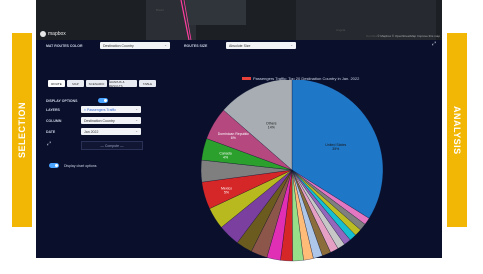 This screenshot has width=483, height=274. I want to click on analysis-panel-tab: ANALYSIS, so click(457, 130).